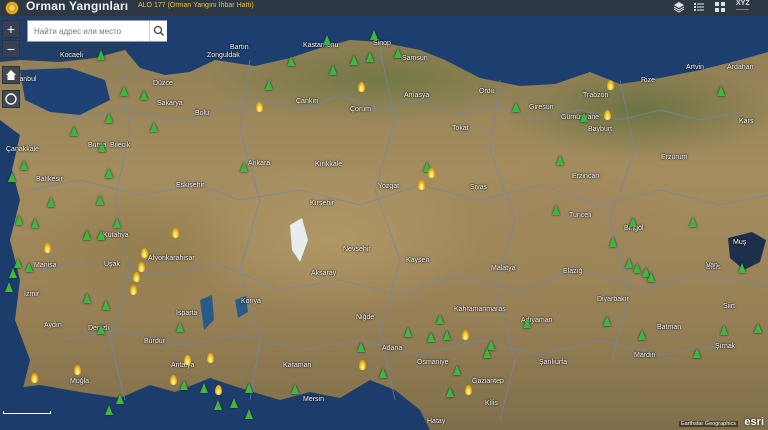 This screenshot has width=768, height=430. What do you see at coordinates (11, 75) in the screenshot?
I see `home-button` at bounding box center [11, 75].